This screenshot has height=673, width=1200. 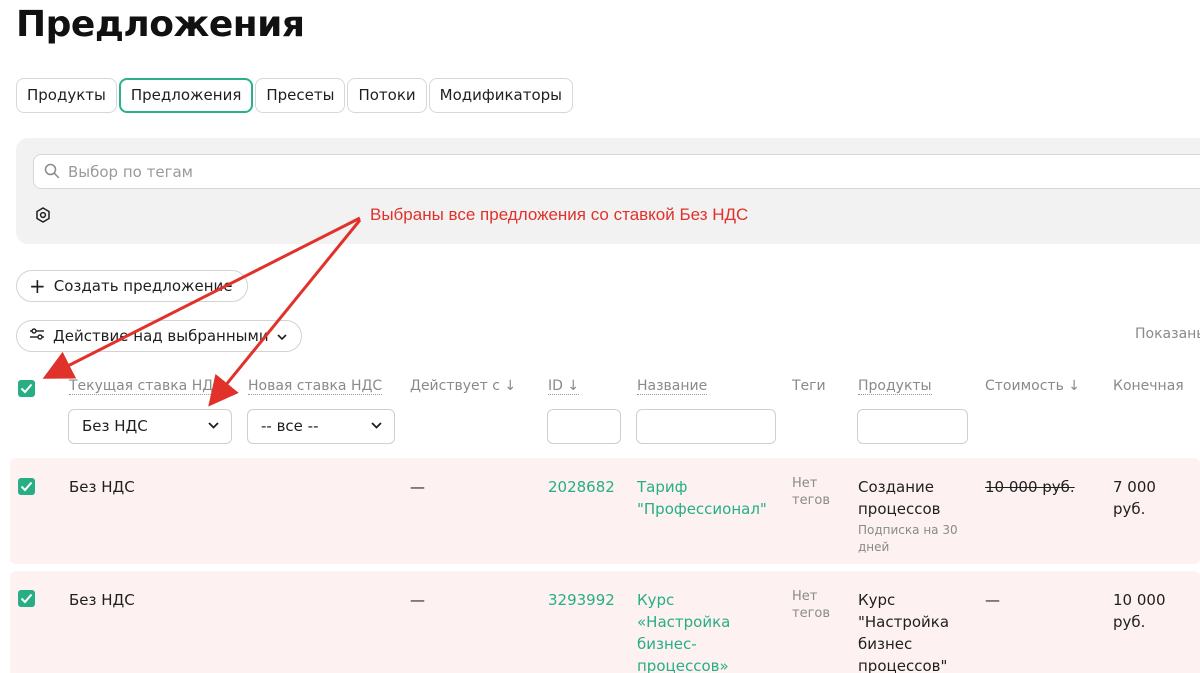 I want to click on bulk-action-button: Действие над выбранными, so click(x=159, y=336).